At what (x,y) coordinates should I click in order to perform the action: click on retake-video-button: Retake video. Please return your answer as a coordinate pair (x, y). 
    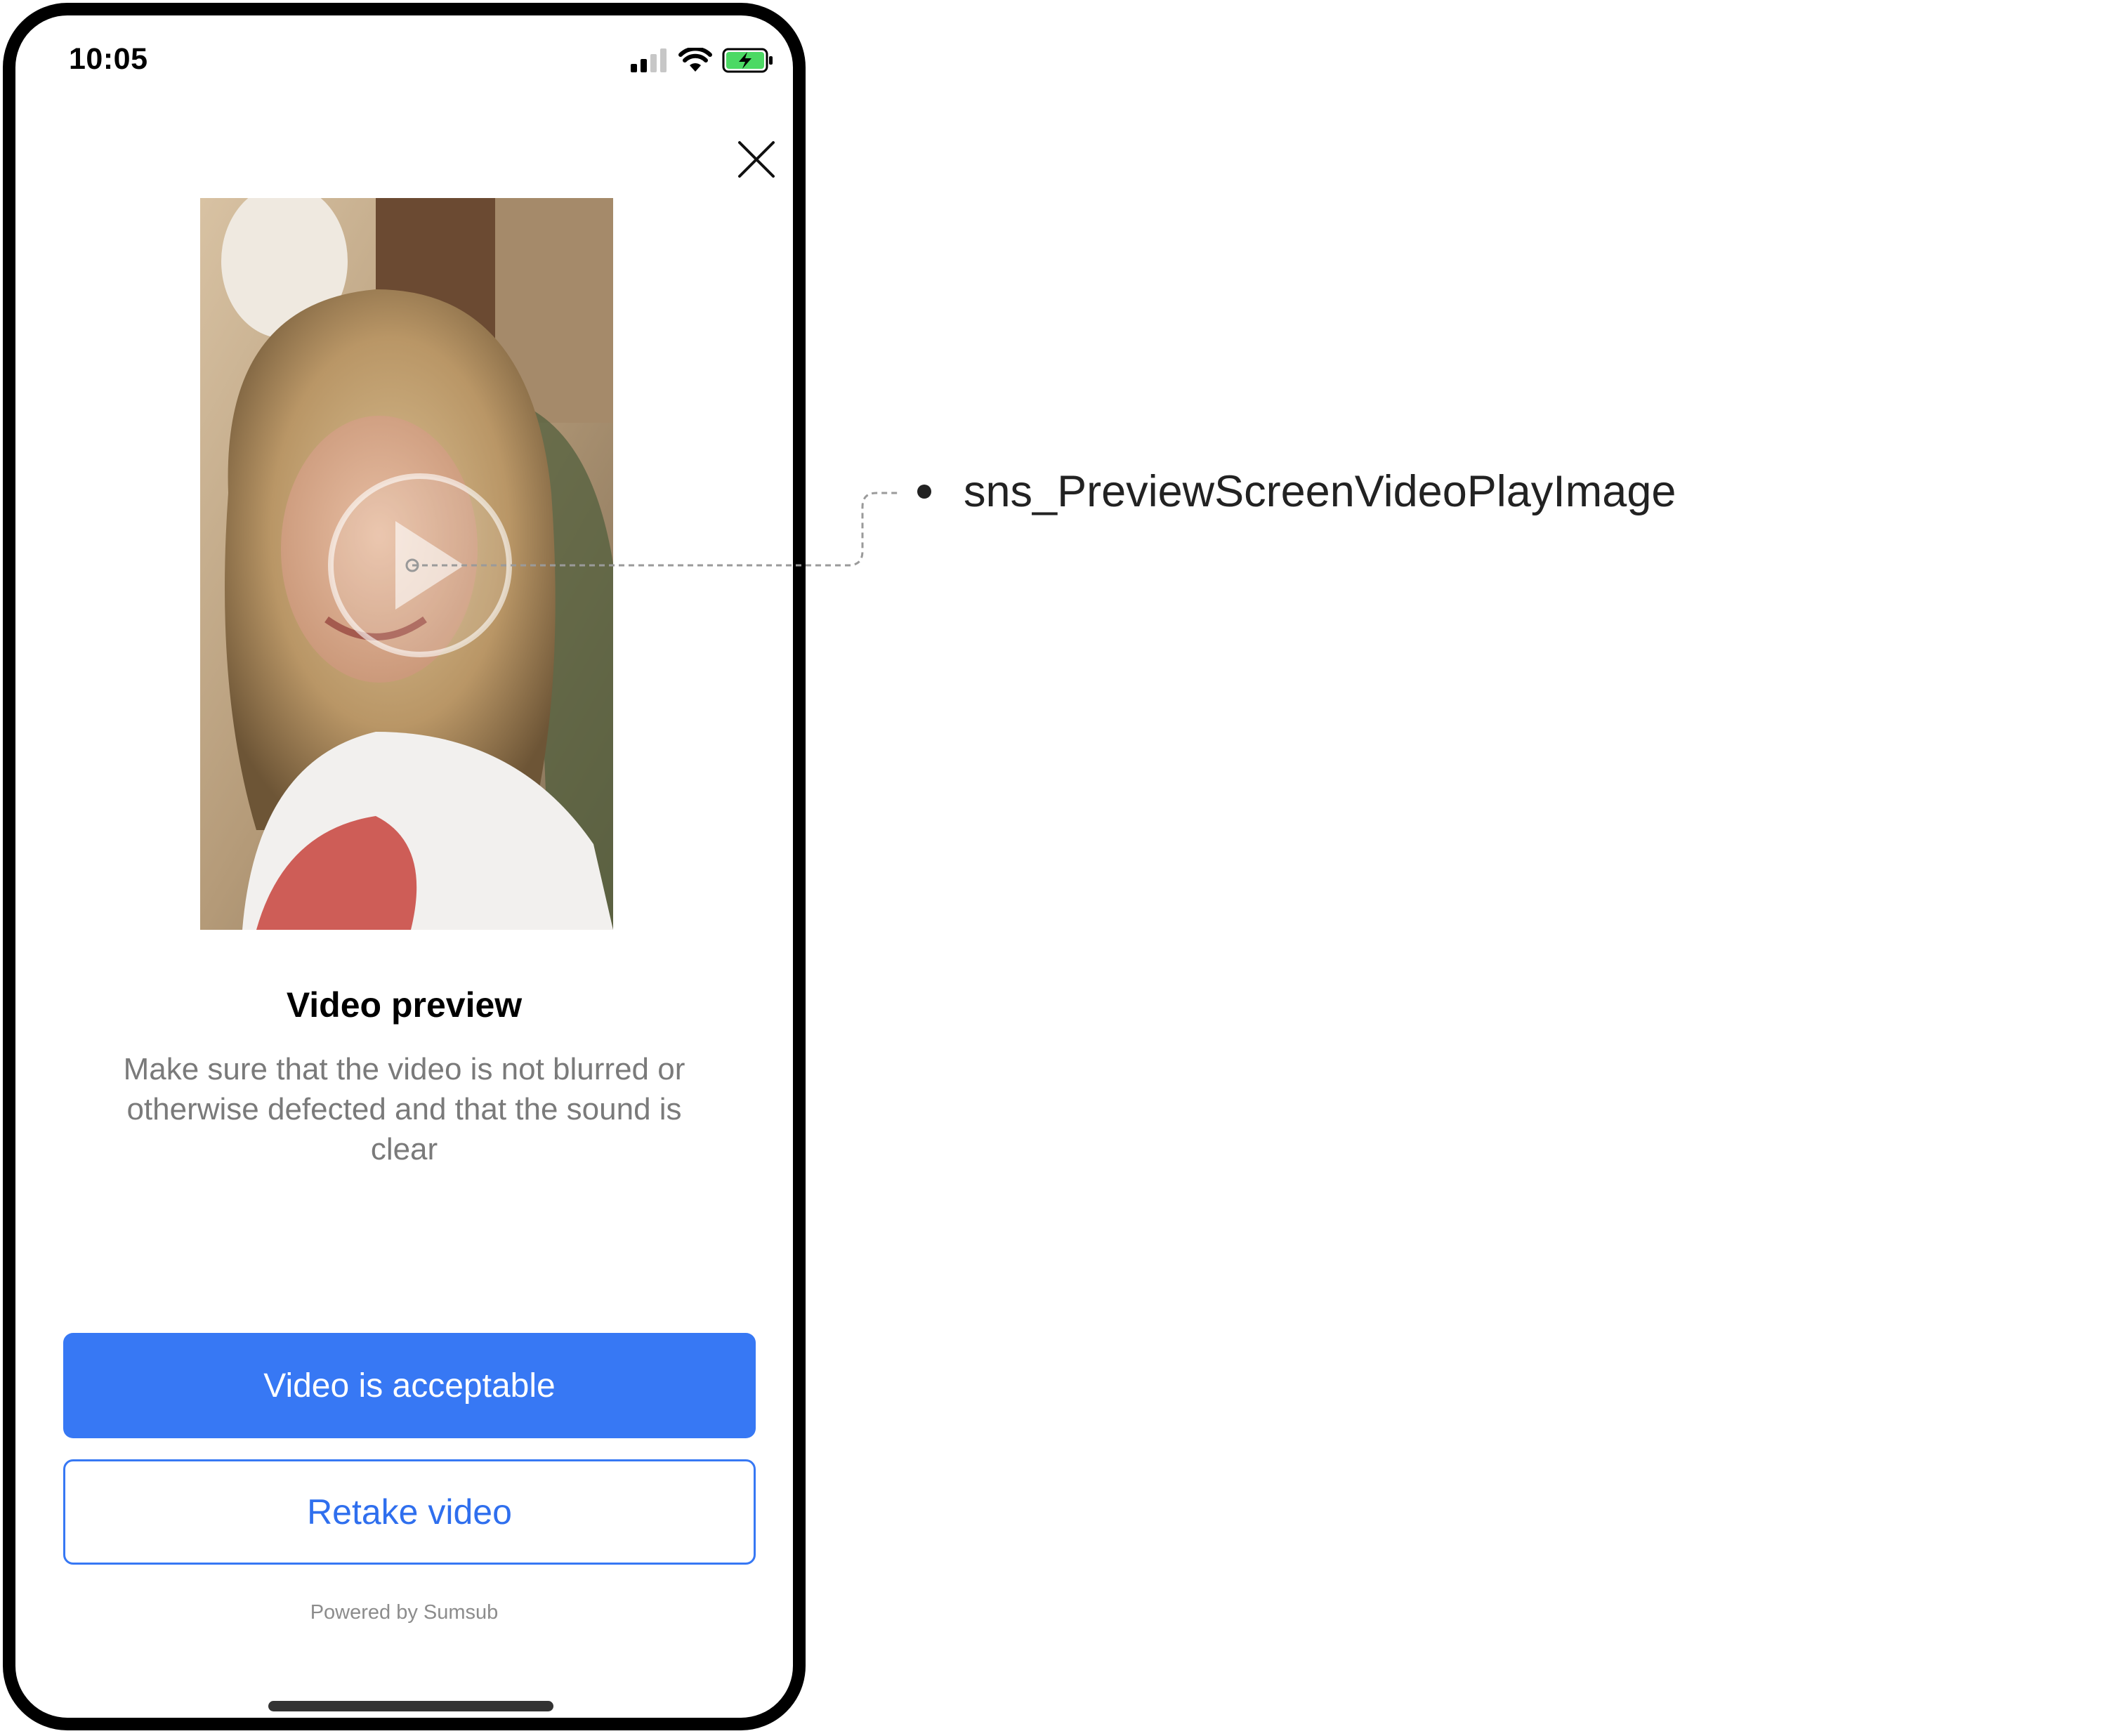
    Looking at the image, I should click on (409, 1512).